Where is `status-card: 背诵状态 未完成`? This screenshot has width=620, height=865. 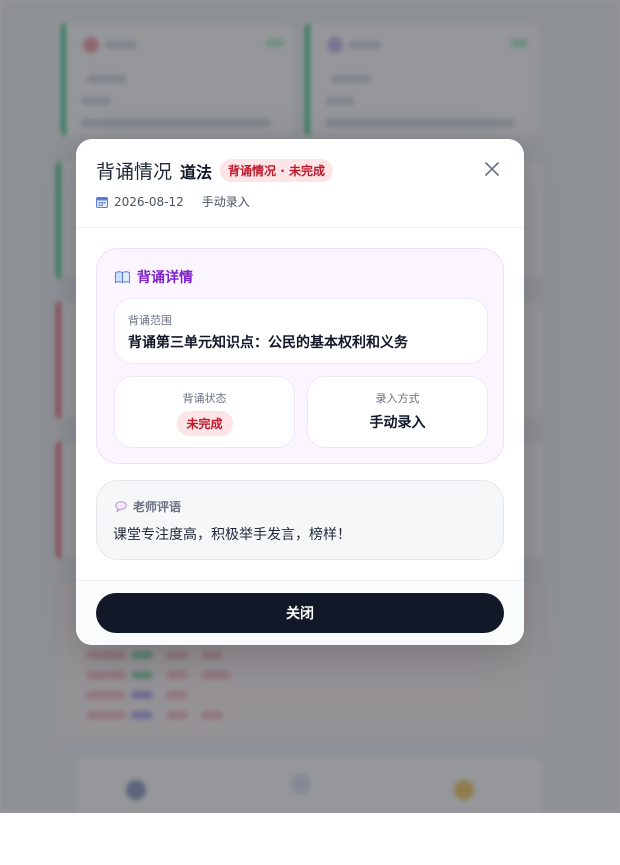 status-card: 背诵状态 未完成 is located at coordinates (204, 412).